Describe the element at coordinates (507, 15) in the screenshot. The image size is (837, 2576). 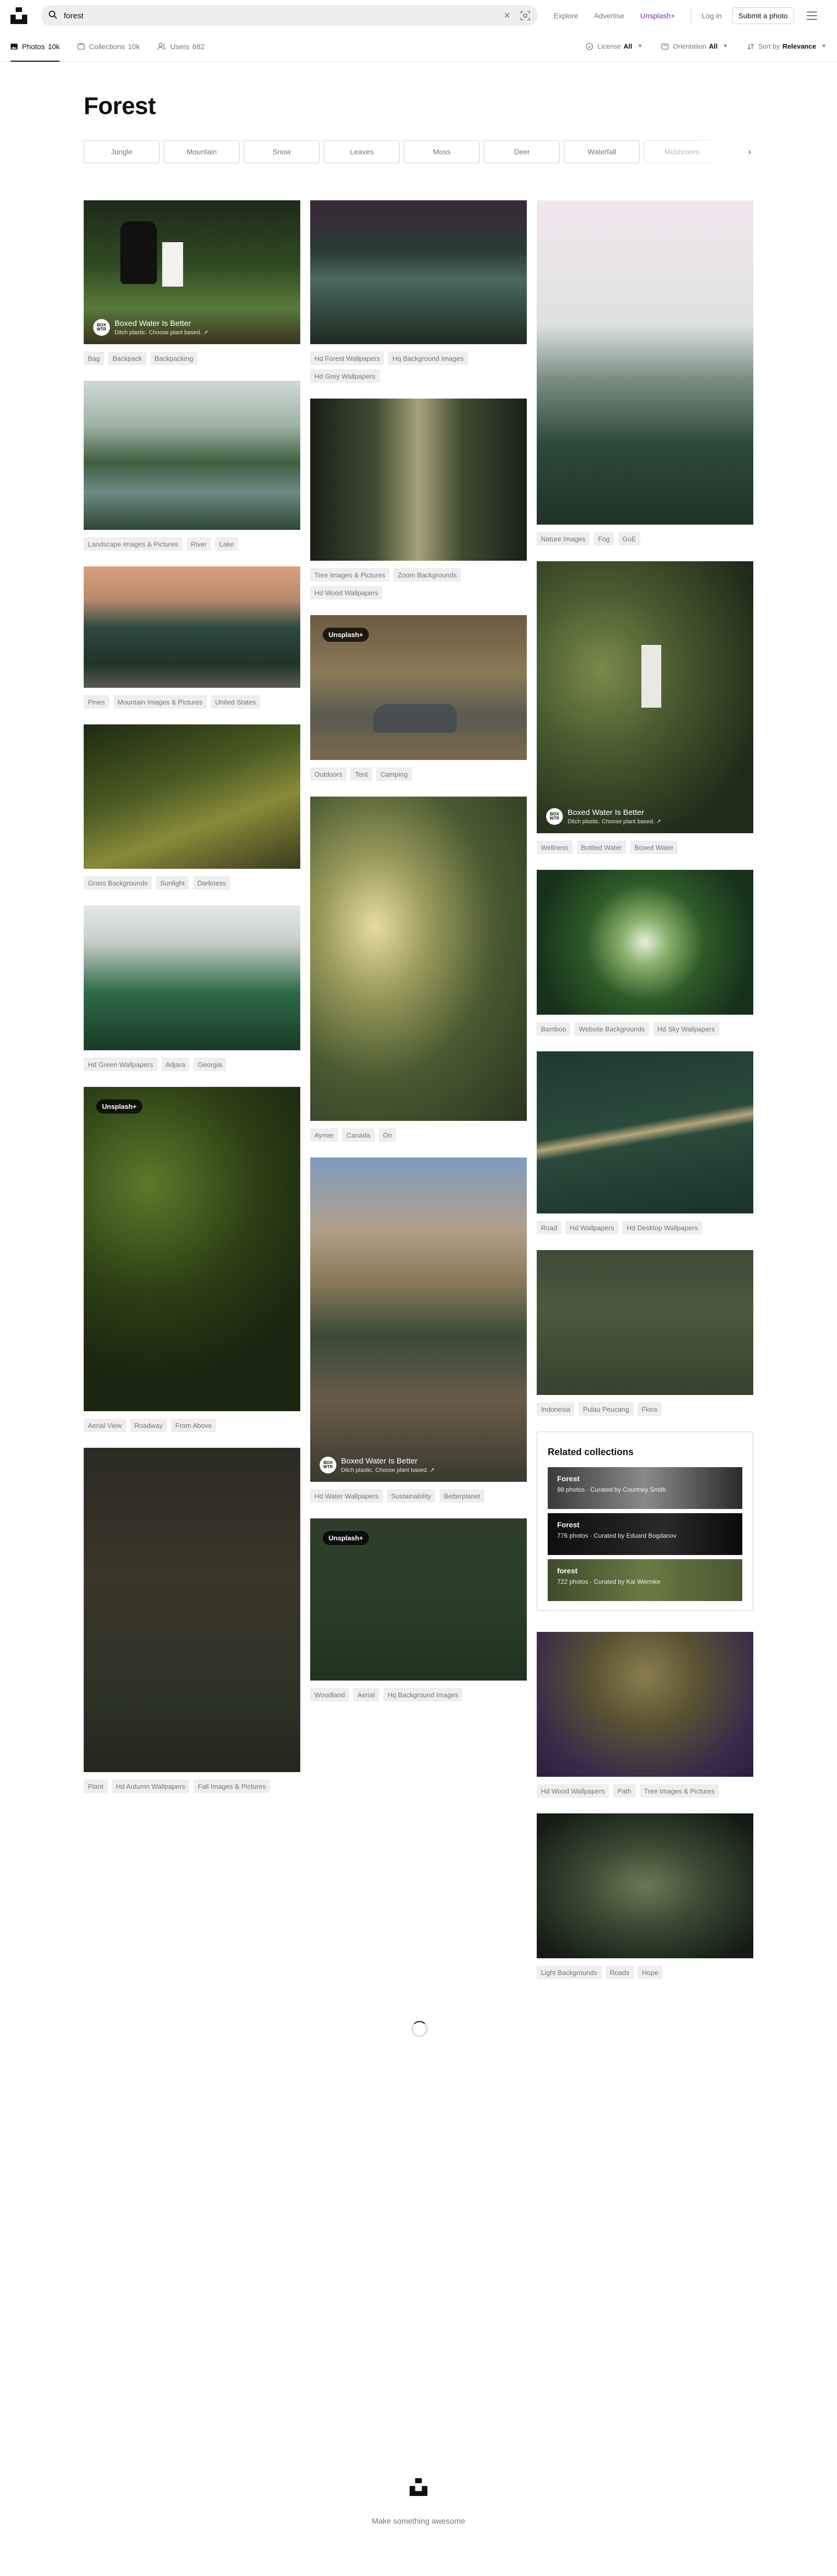
I see `close-icon: ✕` at that location.